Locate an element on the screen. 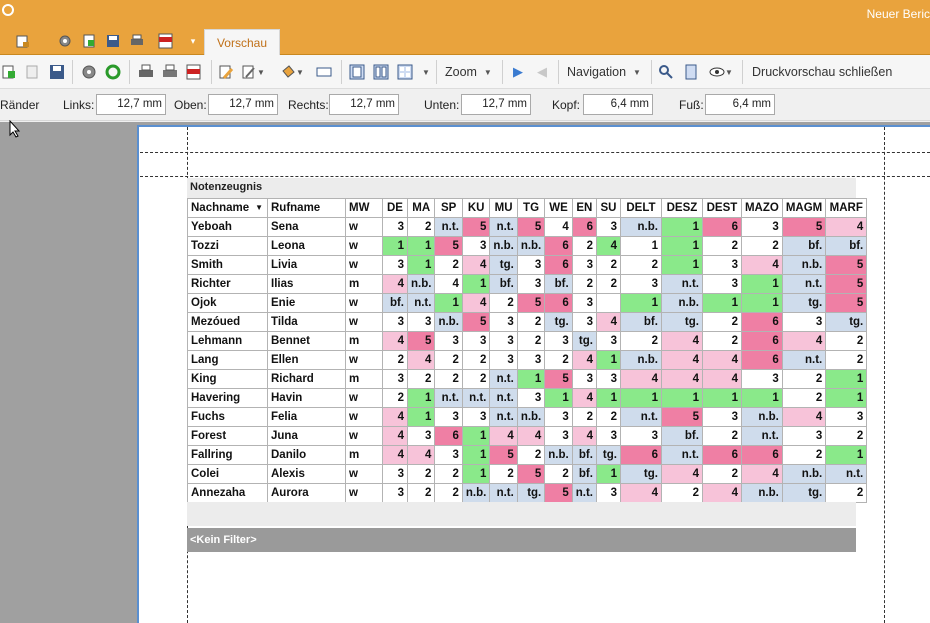 The height and width of the screenshot is (623, 930). table-cell: Tilda is located at coordinates (306, 322).